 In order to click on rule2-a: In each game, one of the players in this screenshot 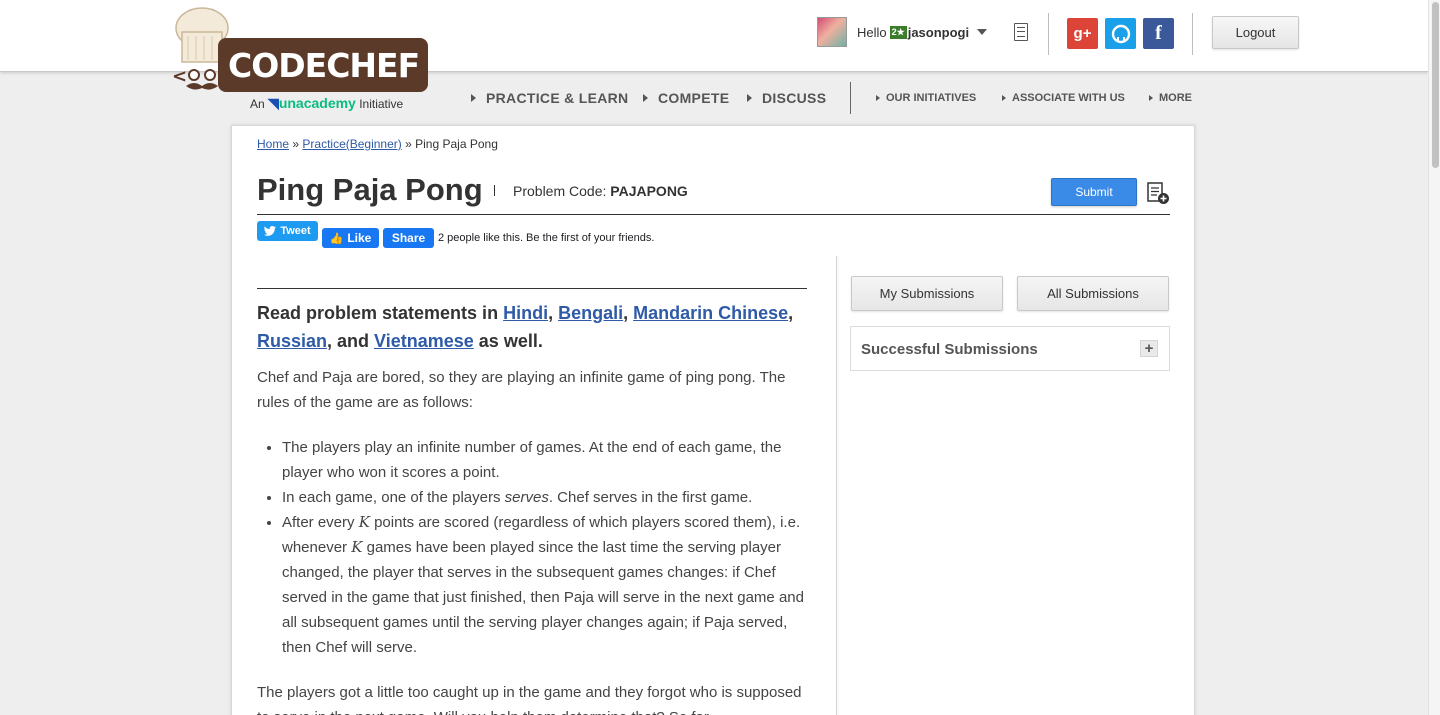, I will do `click(391, 497)`.